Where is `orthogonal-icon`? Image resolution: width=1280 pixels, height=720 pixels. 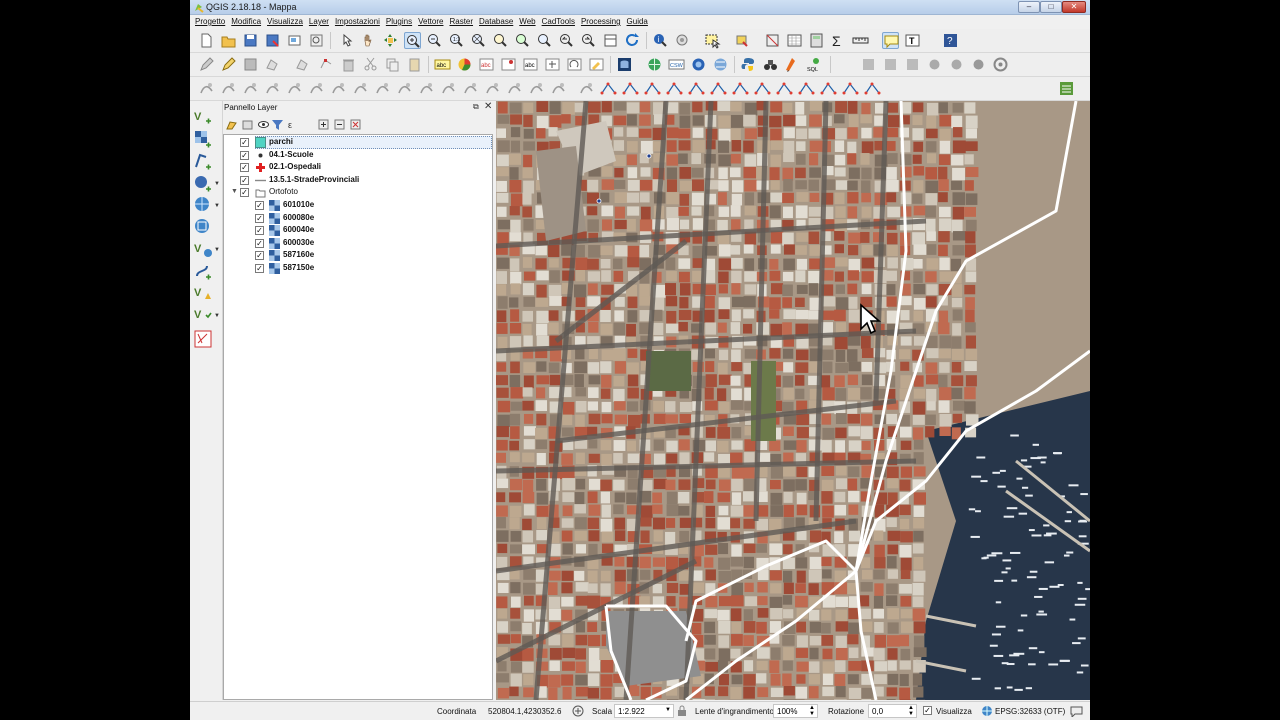
orthogonal-icon is located at coordinates (608, 88).